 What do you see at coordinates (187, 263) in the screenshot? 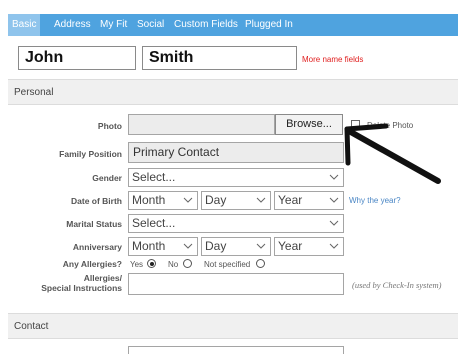
I see `allergies-no-radio` at bounding box center [187, 263].